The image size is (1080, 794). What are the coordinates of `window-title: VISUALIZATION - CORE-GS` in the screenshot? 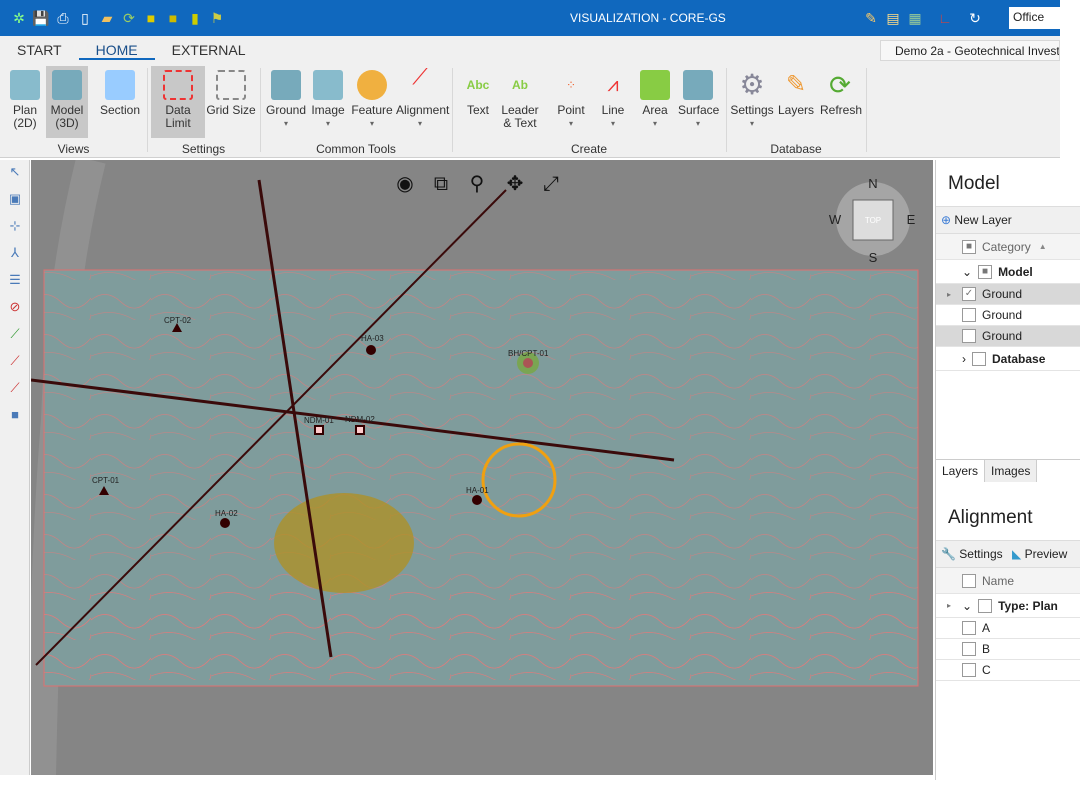 It's located at (648, 18).